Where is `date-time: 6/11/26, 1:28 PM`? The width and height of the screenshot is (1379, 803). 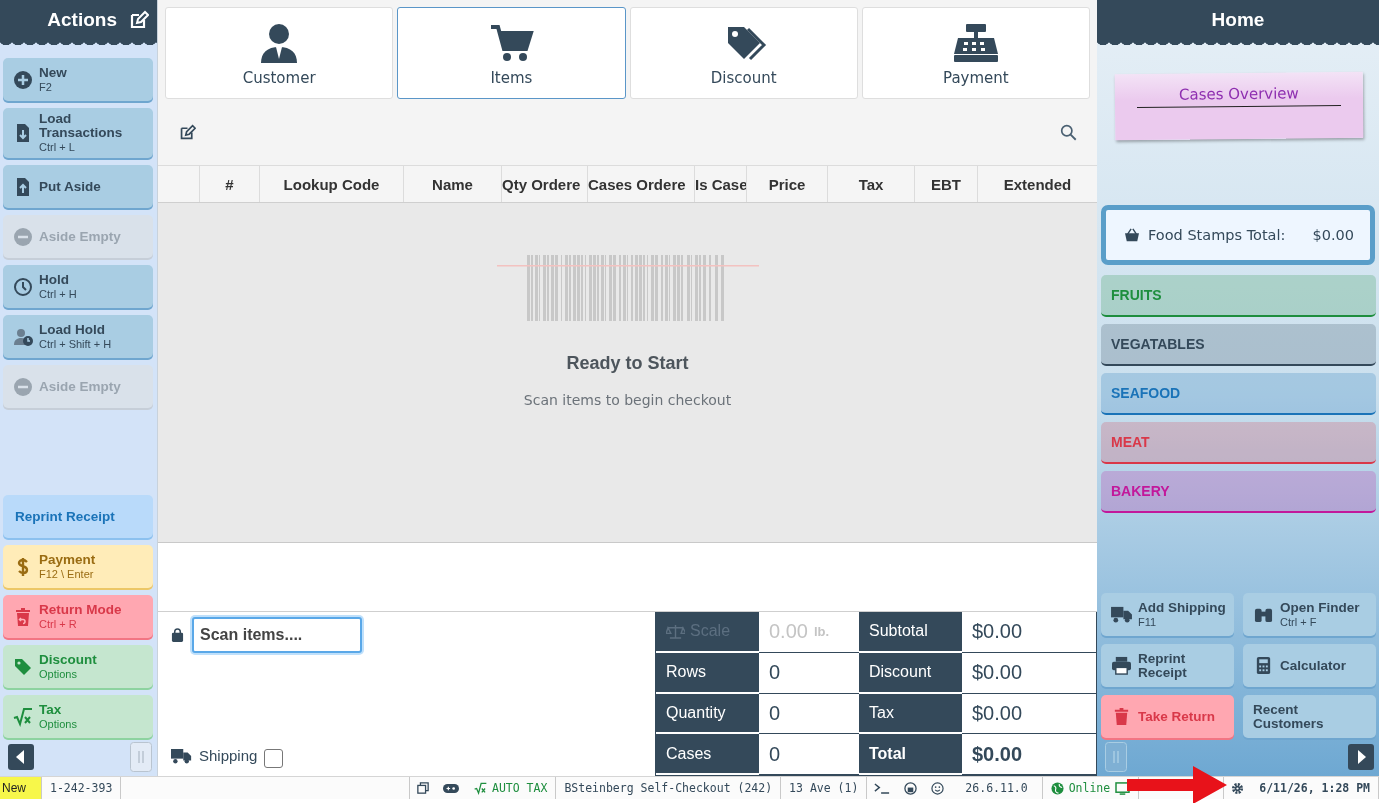 date-time: 6/11/26, 1:28 PM is located at coordinates (1315, 788).